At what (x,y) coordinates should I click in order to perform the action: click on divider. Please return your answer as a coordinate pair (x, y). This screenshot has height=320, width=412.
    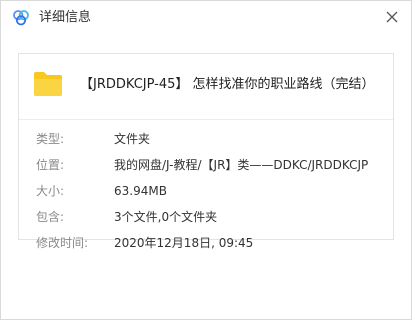
    Looking at the image, I should click on (206, 119).